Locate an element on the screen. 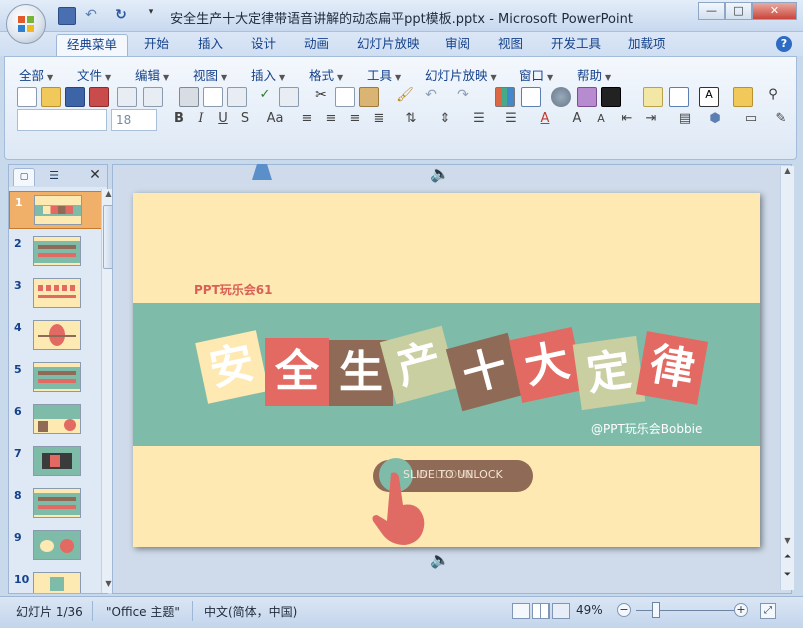 The width and height of the screenshot is (803, 628). language: 中文(简体，中国) is located at coordinates (250, 611).